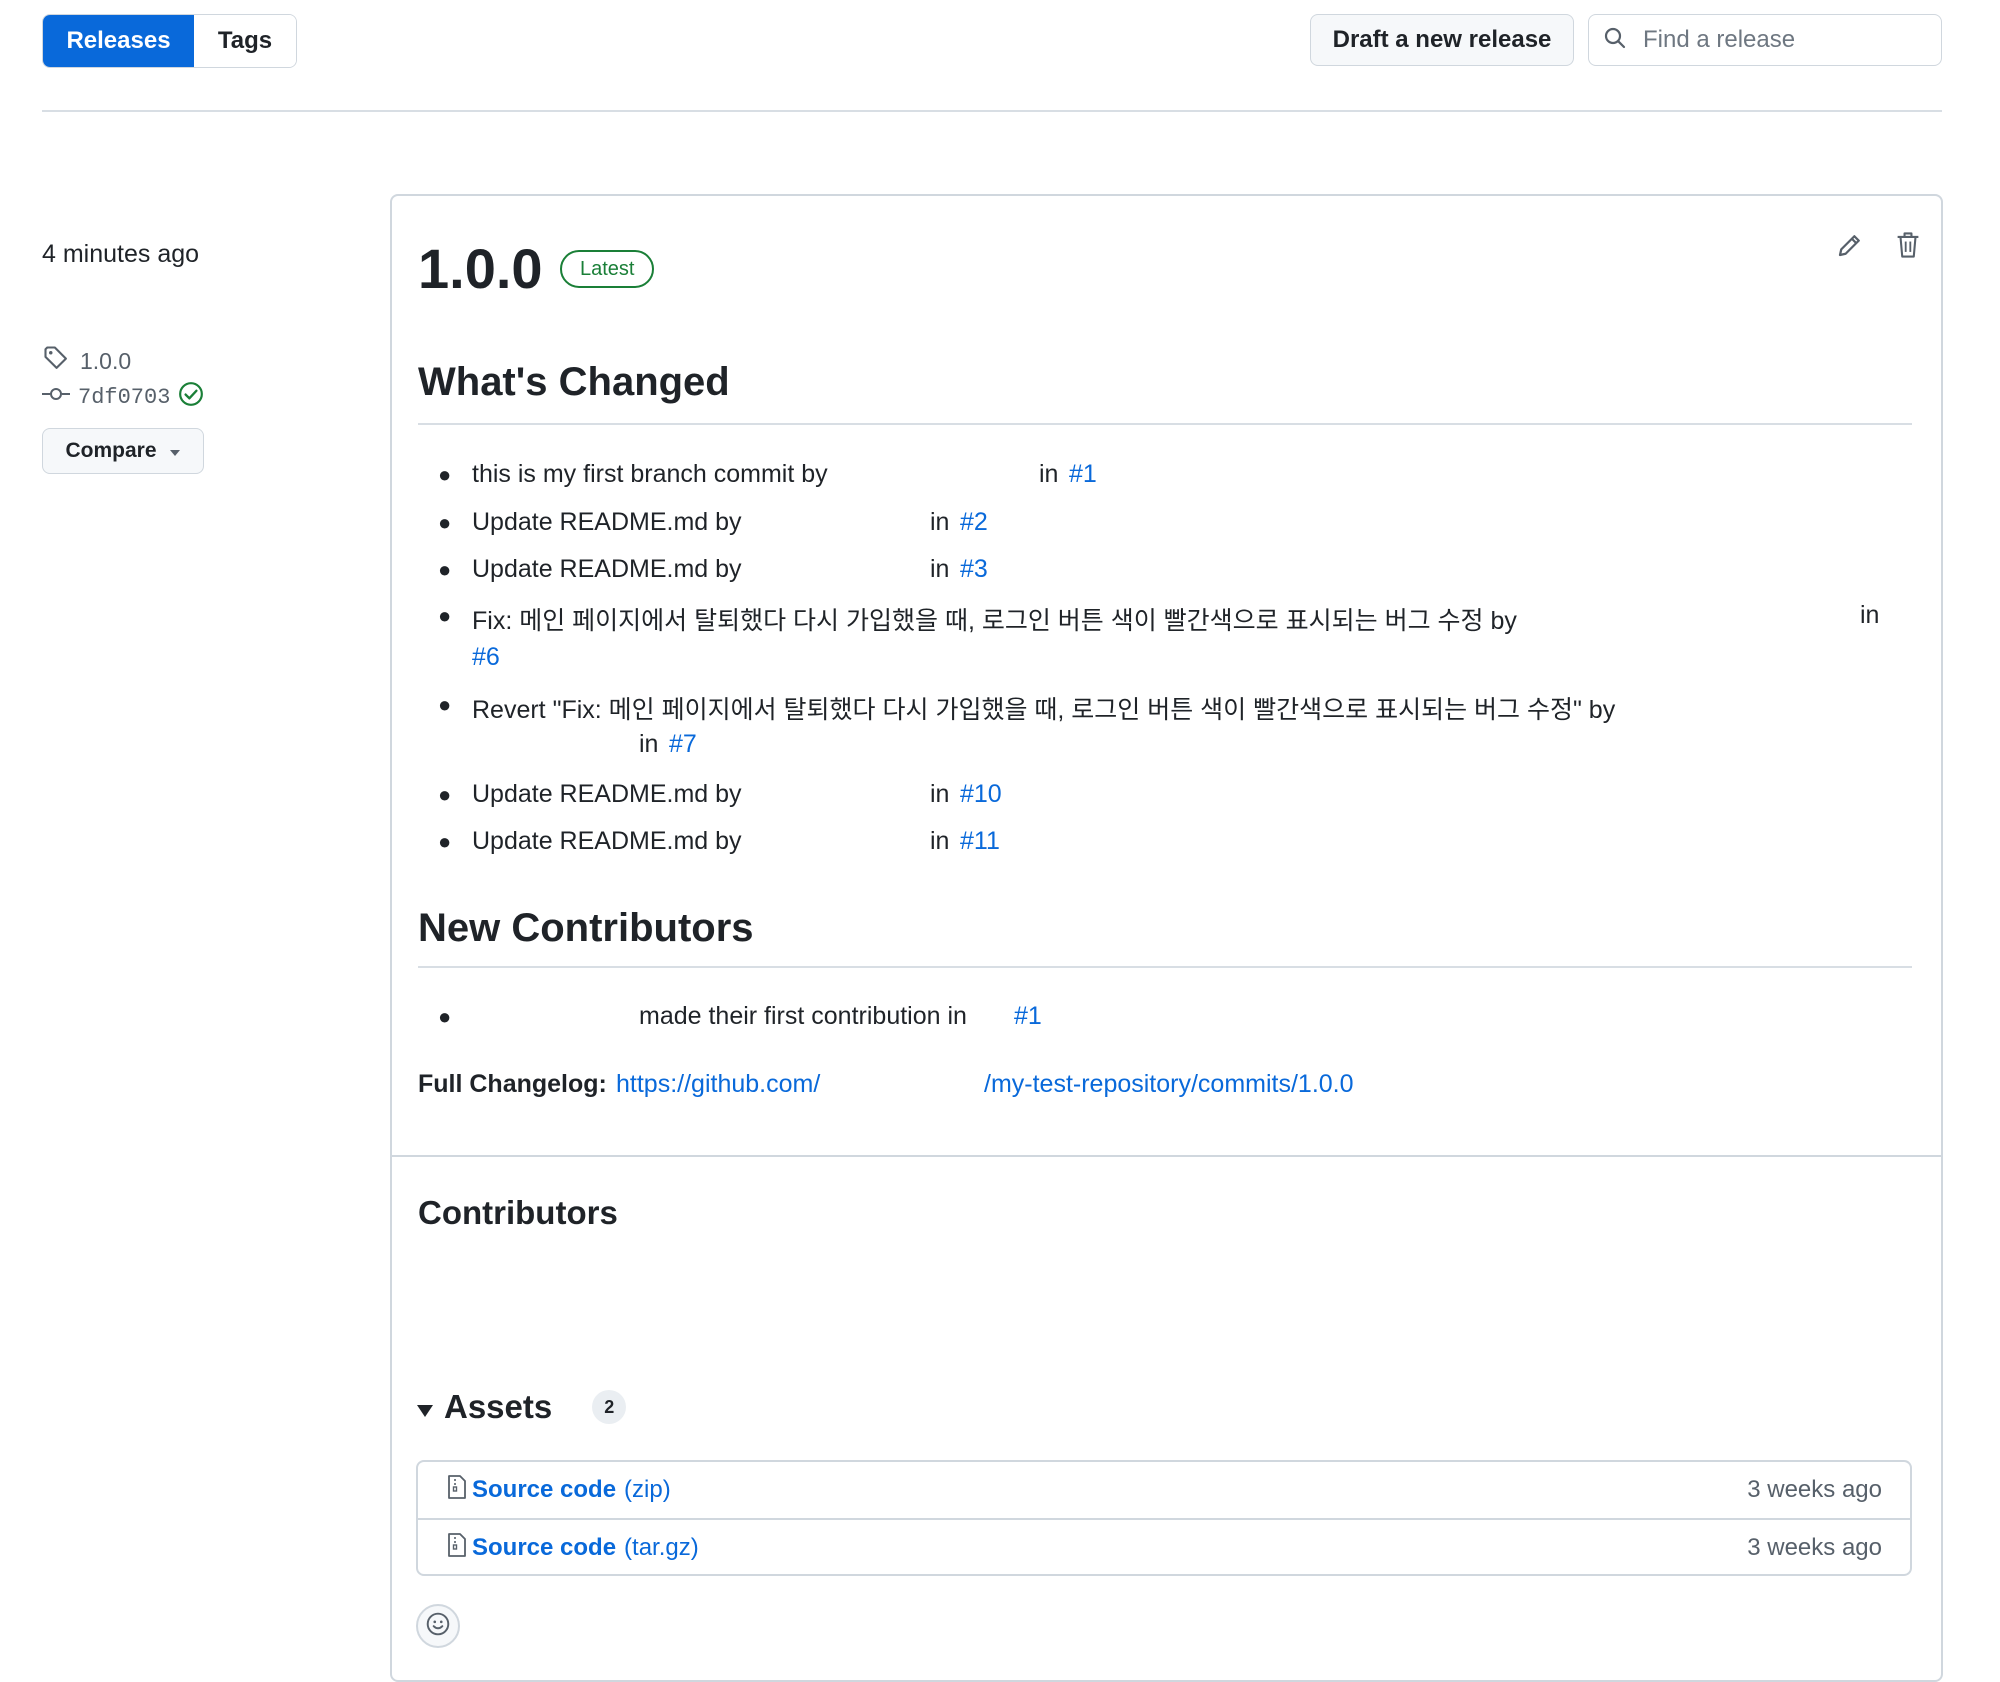 This screenshot has height=1682, width=2000. What do you see at coordinates (118, 41) in the screenshot?
I see `tab-releases: Releases` at bounding box center [118, 41].